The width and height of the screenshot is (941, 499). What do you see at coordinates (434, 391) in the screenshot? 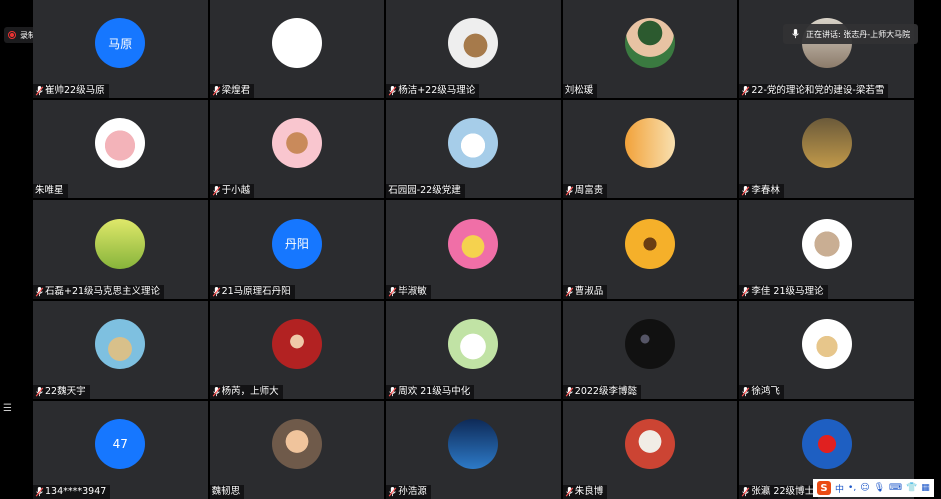
I see `participant-name: 周欢 21级马中化` at bounding box center [434, 391].